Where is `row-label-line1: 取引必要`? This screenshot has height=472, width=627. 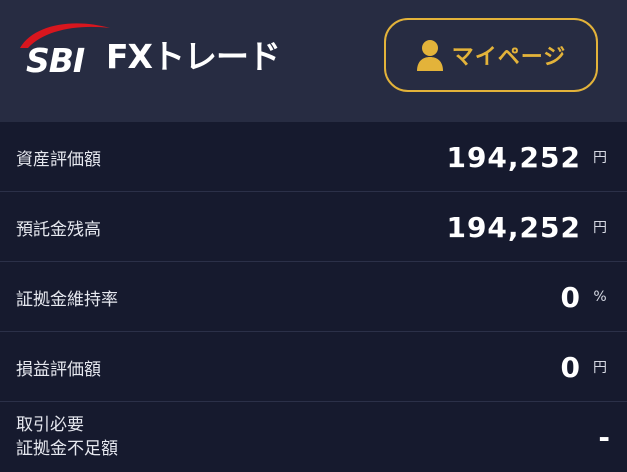
row-label-line1: 取引必要 is located at coordinates (50, 425).